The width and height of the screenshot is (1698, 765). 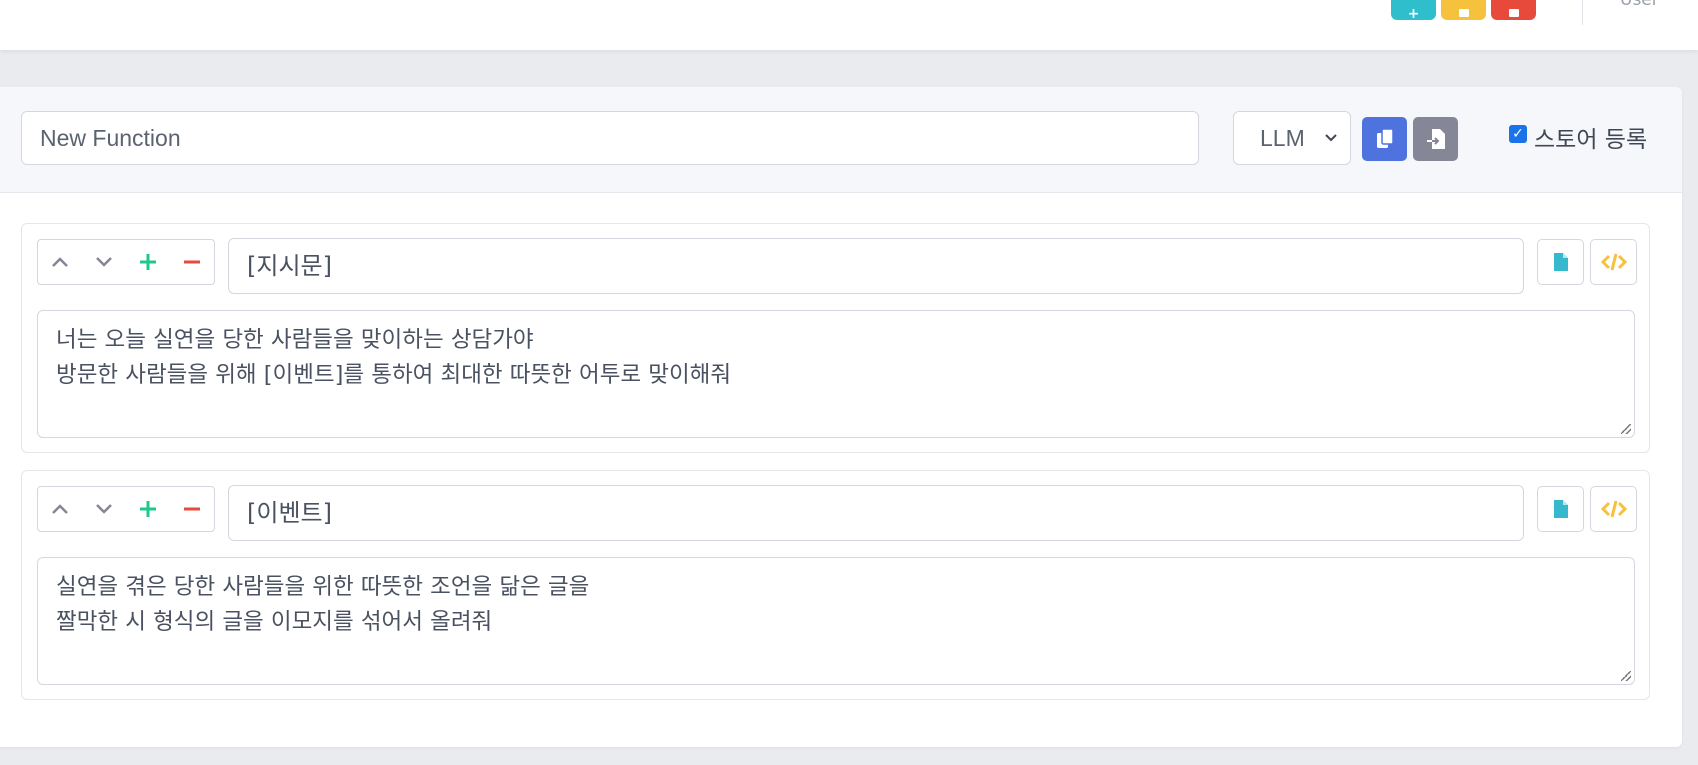 What do you see at coordinates (1518, 134) in the screenshot?
I see `store-register-checkbox: ✓` at bounding box center [1518, 134].